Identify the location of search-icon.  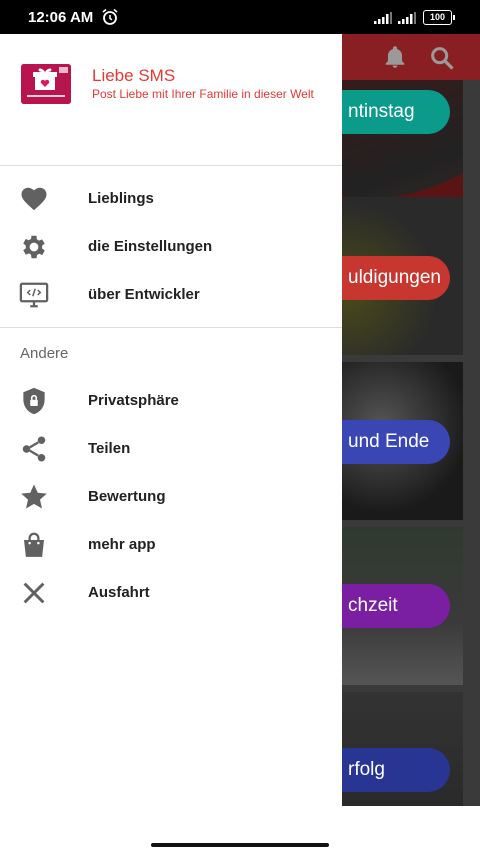
(442, 60).